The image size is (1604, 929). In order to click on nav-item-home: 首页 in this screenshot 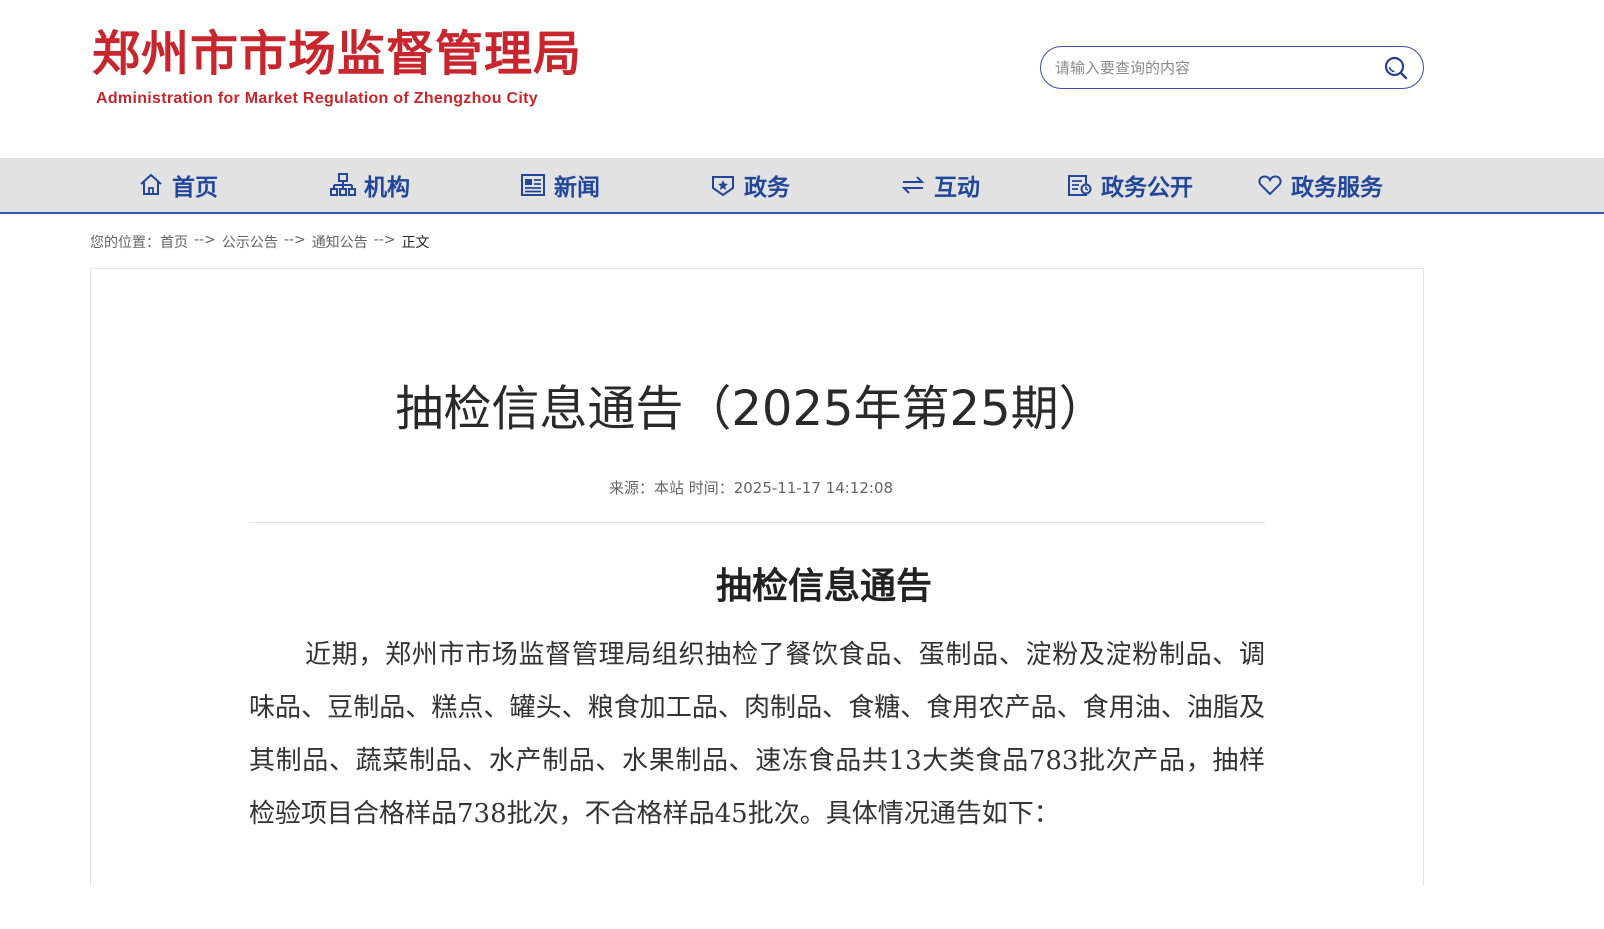, I will do `click(178, 185)`.